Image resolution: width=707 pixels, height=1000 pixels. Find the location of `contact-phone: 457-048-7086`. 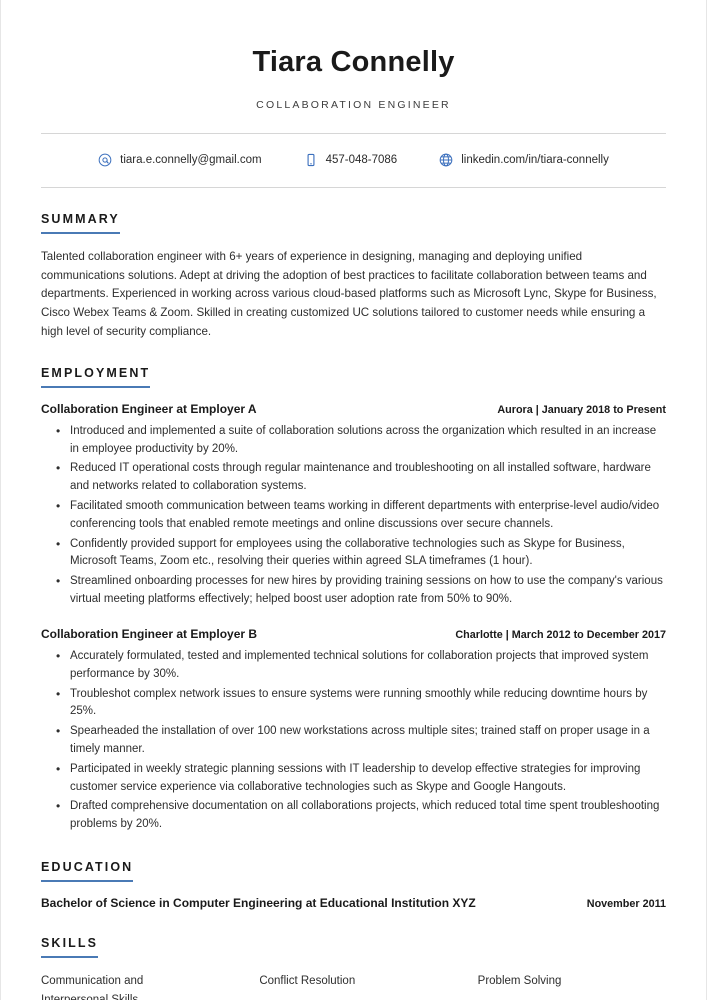

contact-phone: 457-048-7086 is located at coordinates (351, 160).